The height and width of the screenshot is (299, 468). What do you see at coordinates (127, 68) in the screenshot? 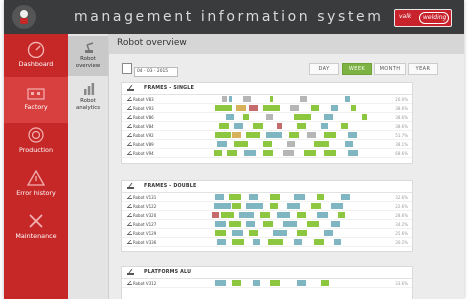
I see `calendar-icon` at bounding box center [127, 68].